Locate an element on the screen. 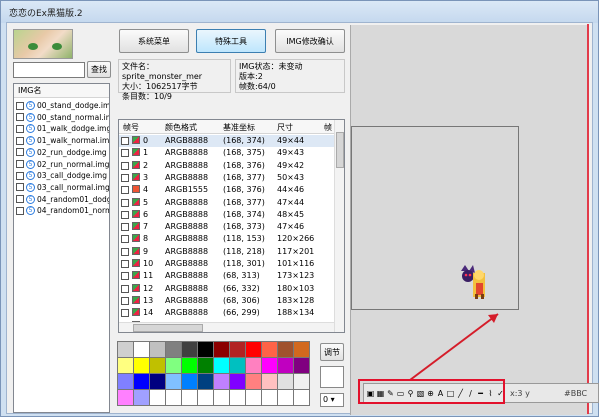 This screenshot has width=599, height=417. color-hex-readout: #BBC is located at coordinates (576, 393).